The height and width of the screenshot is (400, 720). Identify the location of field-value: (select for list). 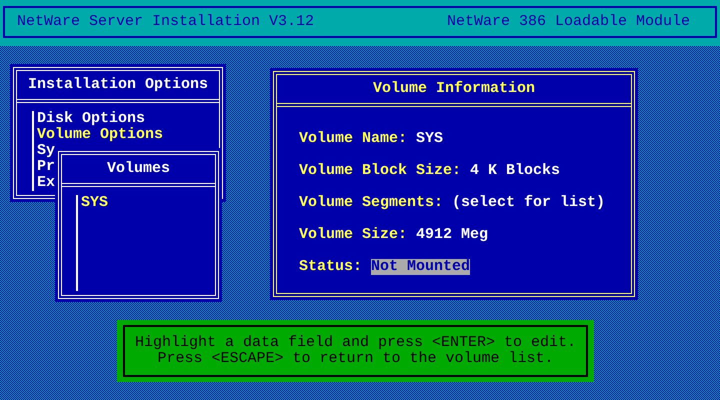
(529, 203).